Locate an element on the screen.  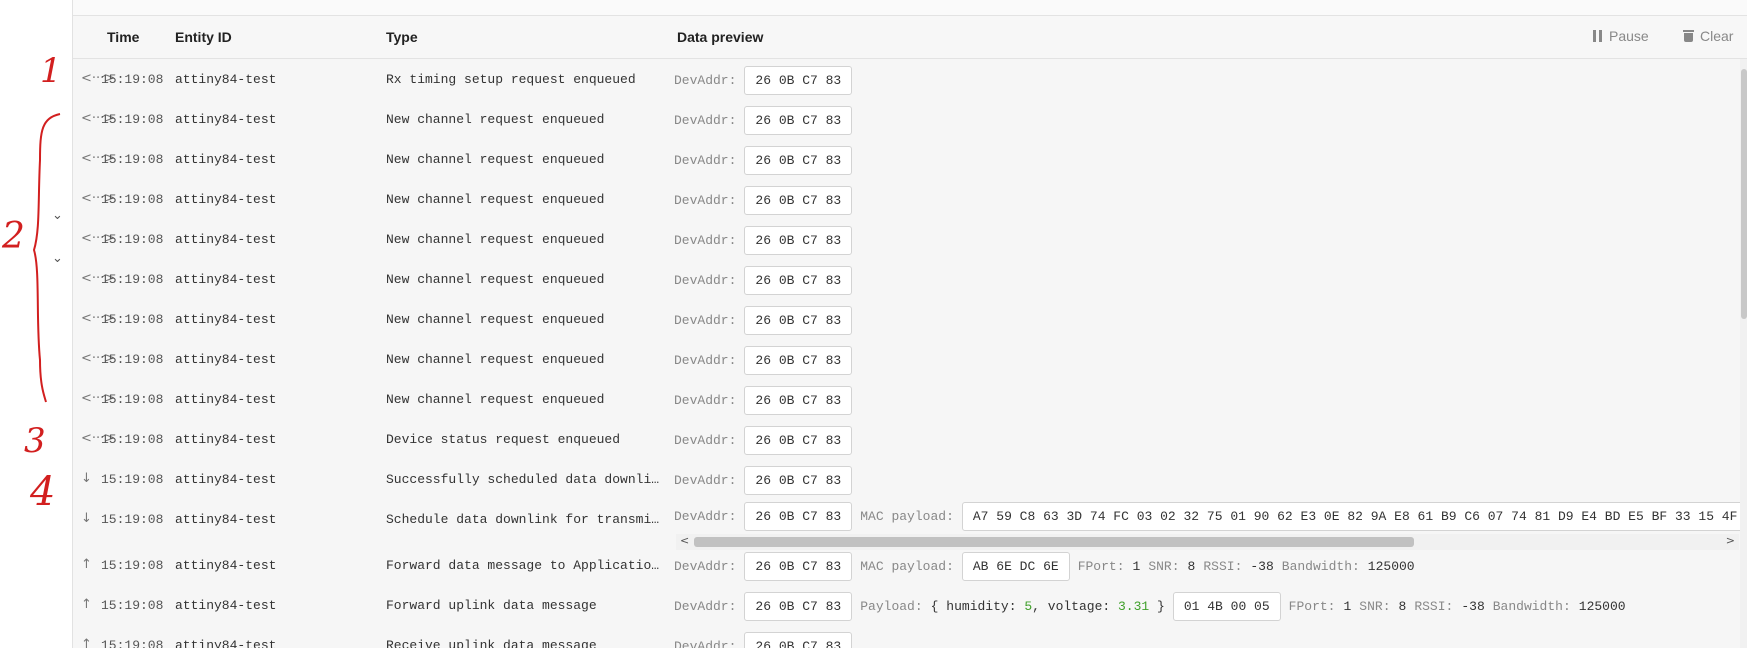
vertical-scroll-thumb is located at coordinates (1744, 194).